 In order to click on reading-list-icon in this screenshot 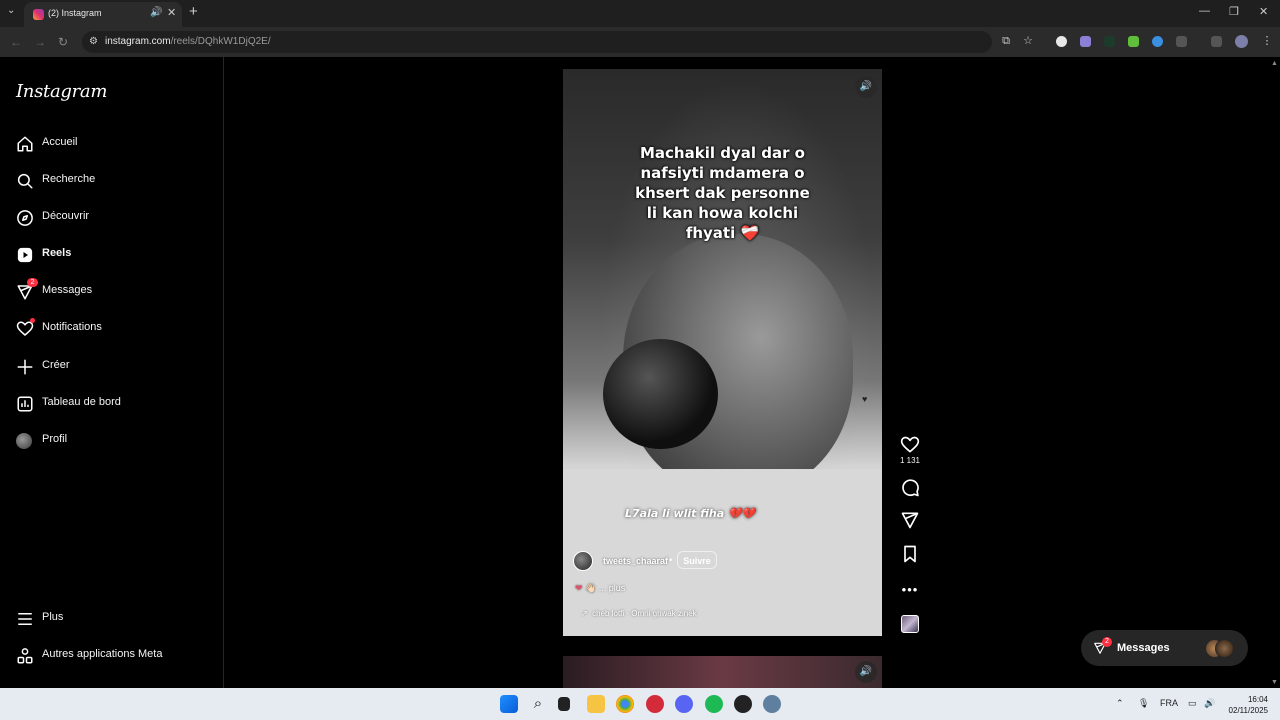, I will do `click(1216, 41)`.